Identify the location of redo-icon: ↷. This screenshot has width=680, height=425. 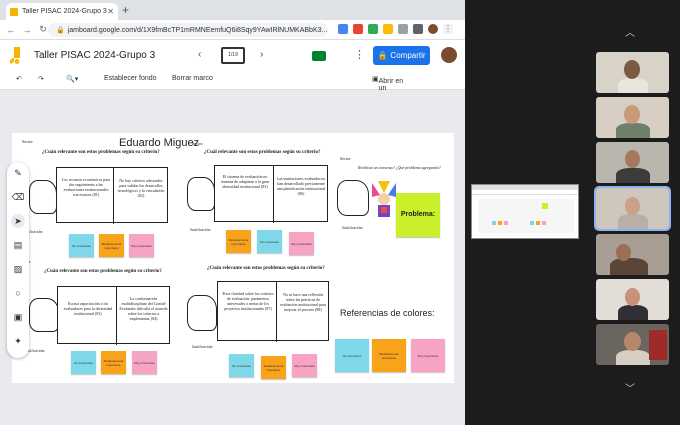
(41, 79).